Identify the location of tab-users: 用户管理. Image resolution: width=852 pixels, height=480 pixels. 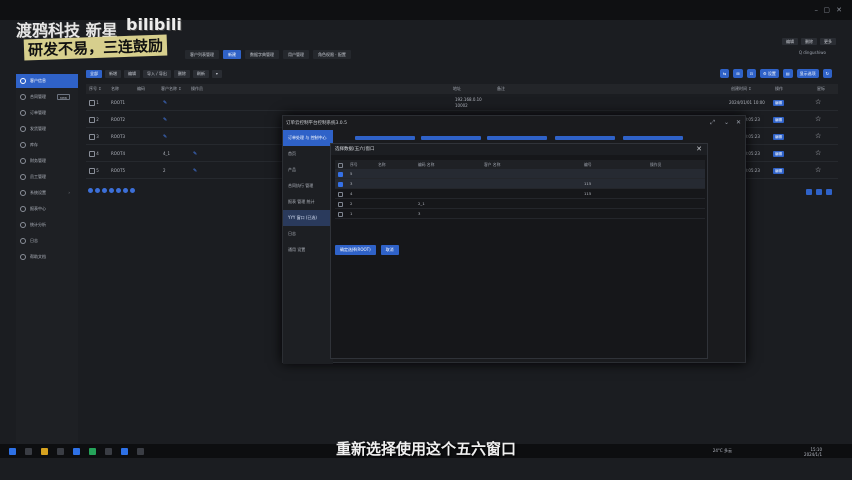
(296, 54).